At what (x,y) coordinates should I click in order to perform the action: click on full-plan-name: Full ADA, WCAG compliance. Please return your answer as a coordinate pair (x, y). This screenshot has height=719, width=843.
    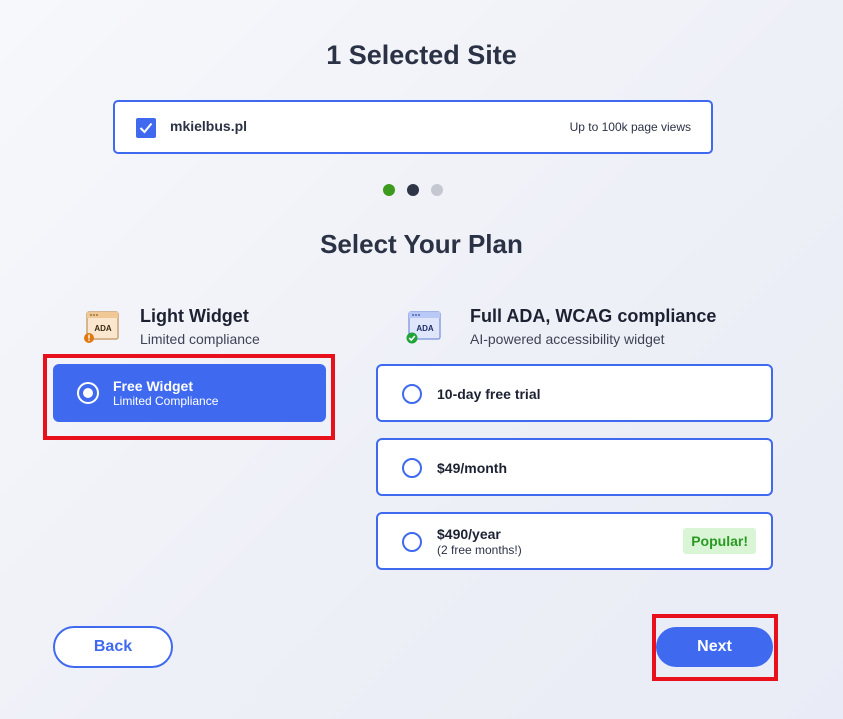
    Looking at the image, I should click on (593, 316).